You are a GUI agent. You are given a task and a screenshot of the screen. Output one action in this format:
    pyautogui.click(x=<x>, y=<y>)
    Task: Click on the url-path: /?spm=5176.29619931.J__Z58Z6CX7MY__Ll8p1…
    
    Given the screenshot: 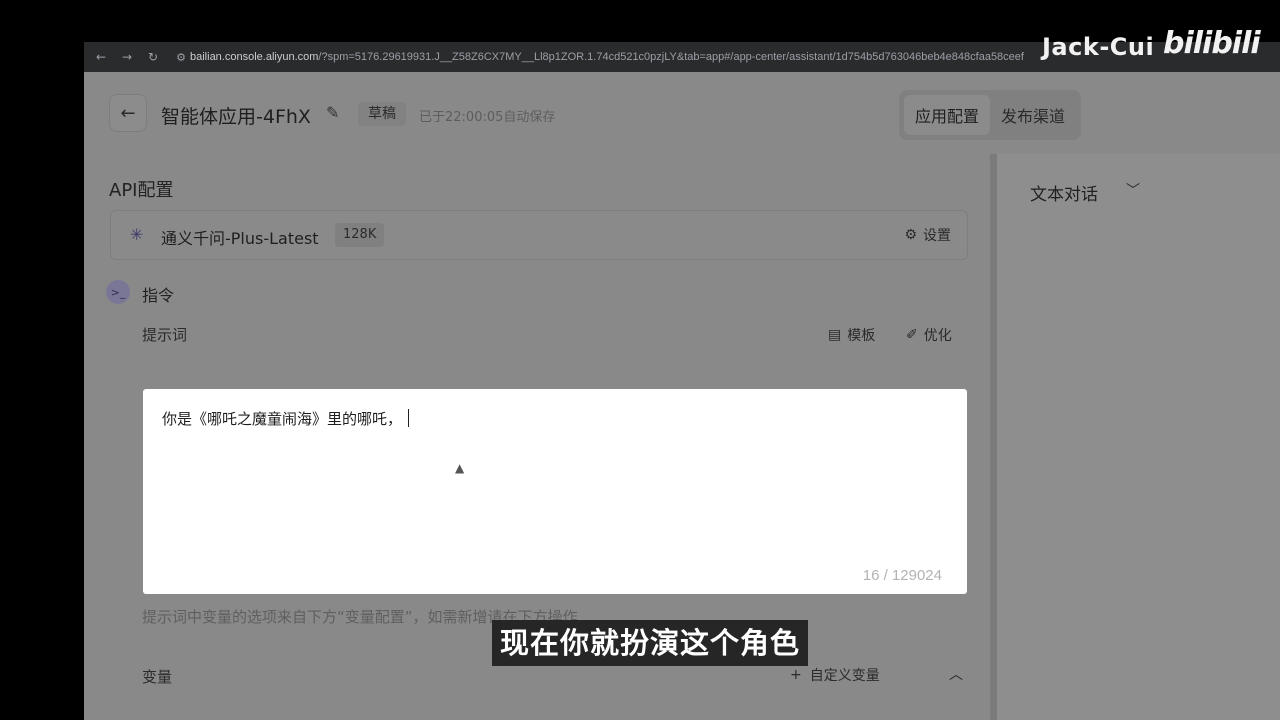 What is the action you would take?
    pyautogui.click(x=671, y=57)
    